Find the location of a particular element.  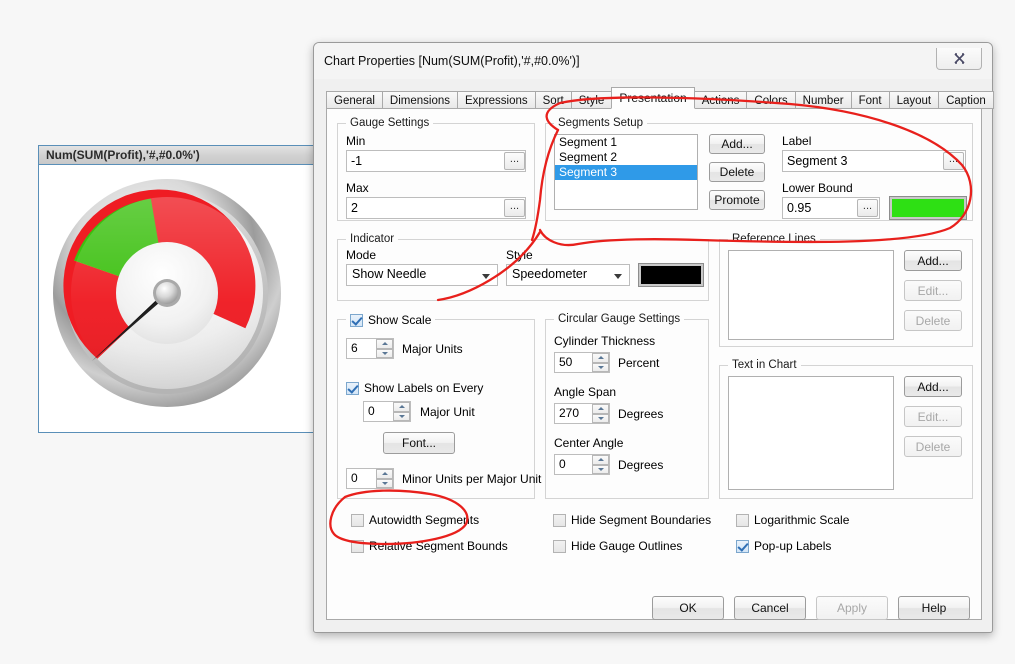

dialog-button-bar: OK Cancel Apply Help is located at coordinates (817, 608).